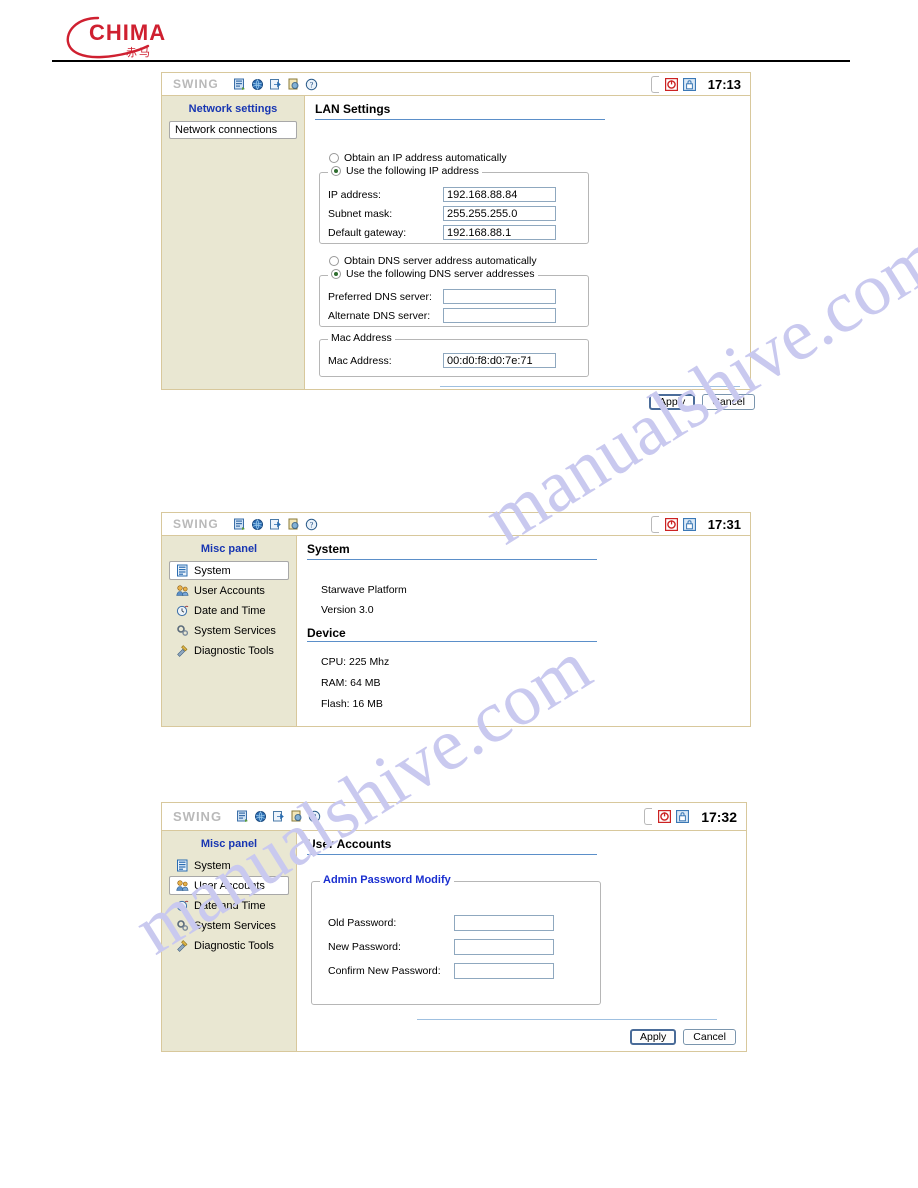  I want to click on users-icon, so click(182, 885).